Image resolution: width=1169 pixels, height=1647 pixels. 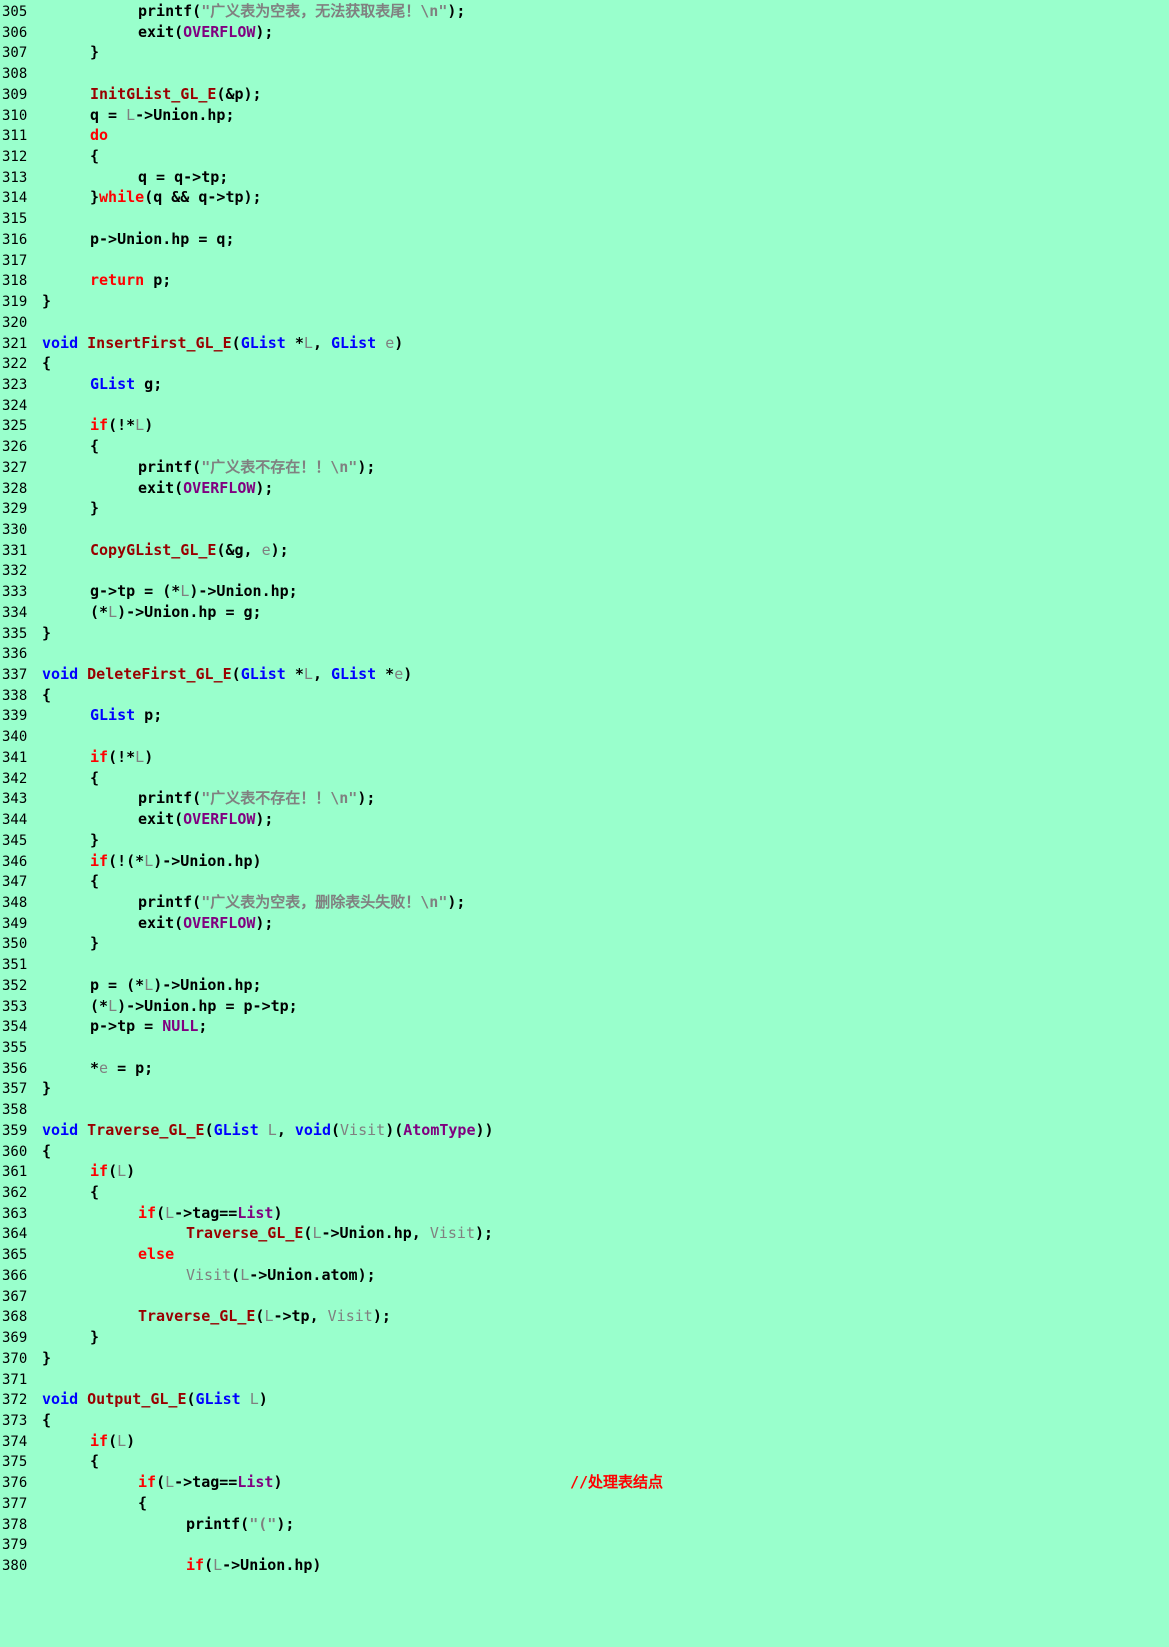 I want to click on code-token: "(", so click(x=263, y=1523).